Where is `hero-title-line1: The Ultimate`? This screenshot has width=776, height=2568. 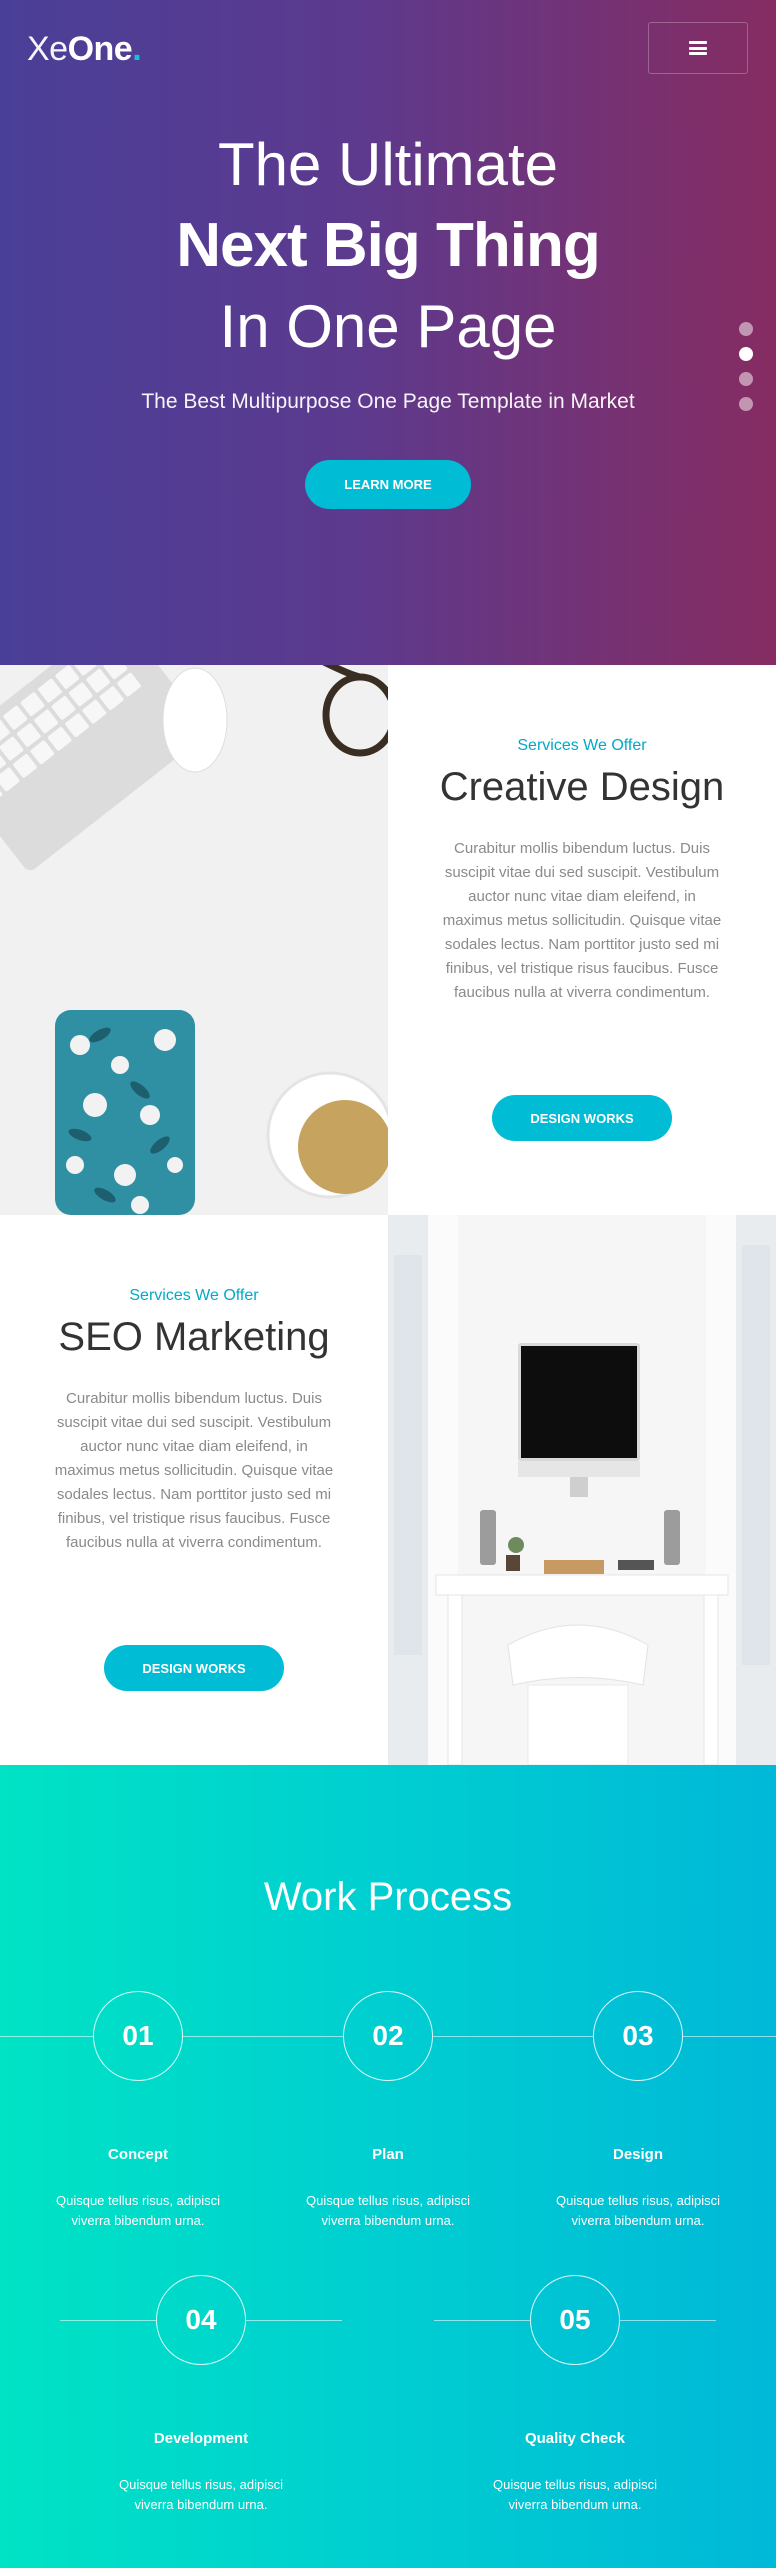 hero-title-line1: The Ultimate is located at coordinates (388, 164).